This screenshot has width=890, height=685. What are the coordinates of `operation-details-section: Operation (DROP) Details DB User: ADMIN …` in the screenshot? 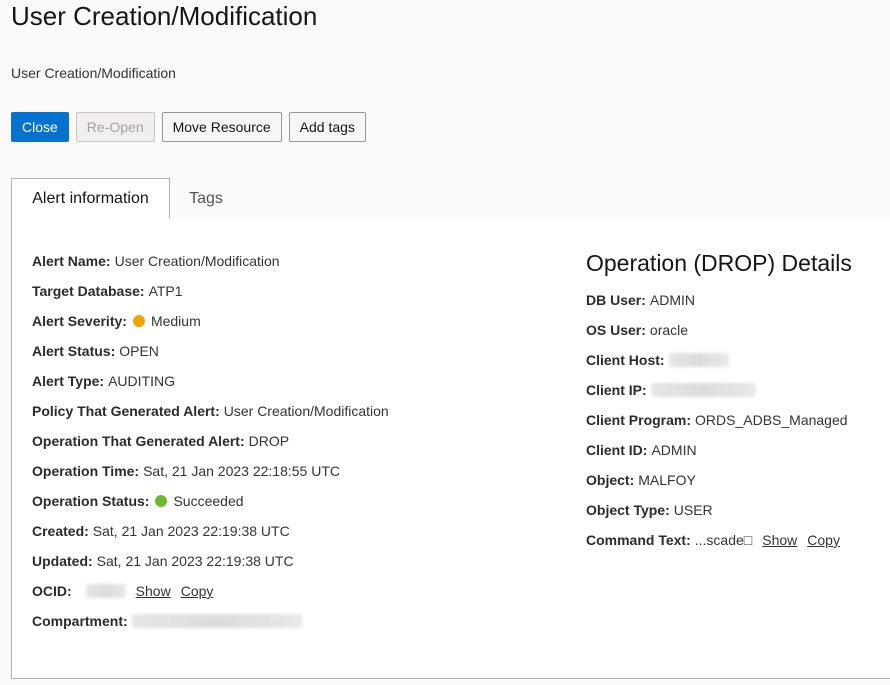 It's located at (719, 404).